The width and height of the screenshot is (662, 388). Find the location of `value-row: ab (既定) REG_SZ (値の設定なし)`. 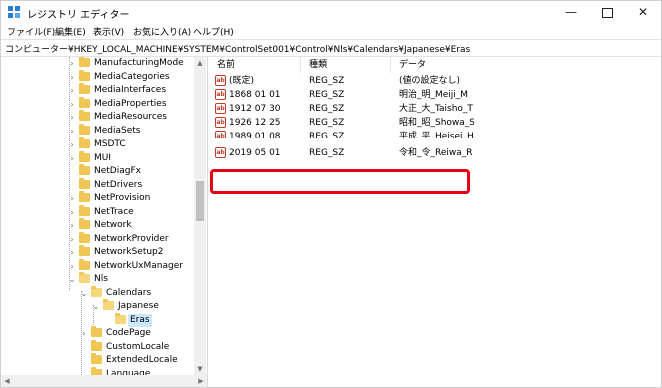

value-row: ab (既定) REG_SZ (値の設定なし) is located at coordinates (435, 81).